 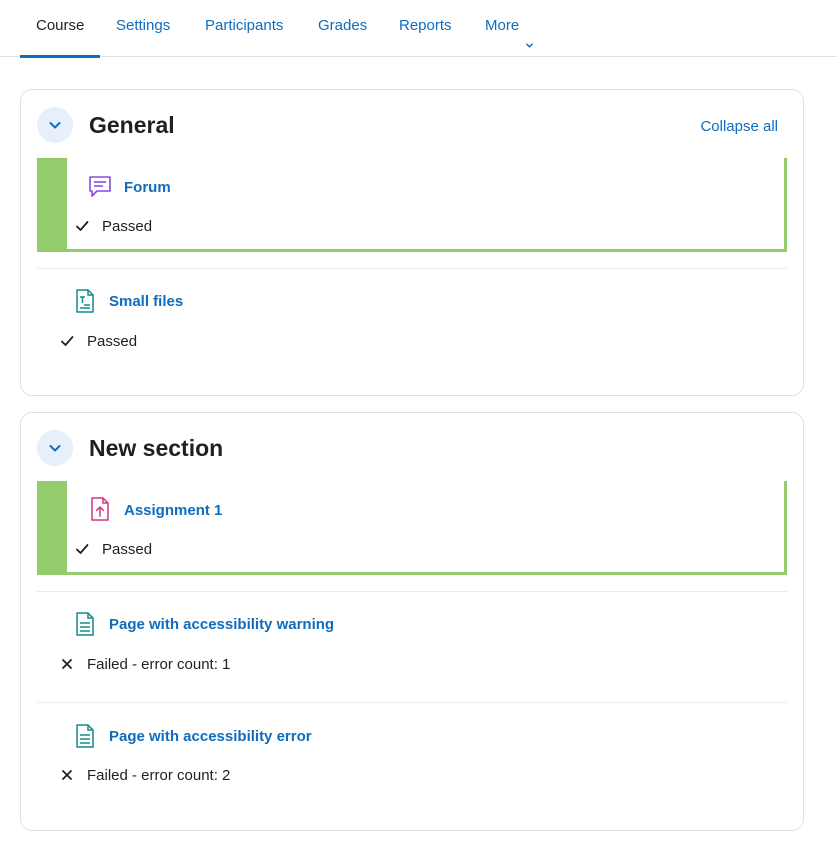 What do you see at coordinates (502, 25) in the screenshot?
I see `tab-more-label: More` at bounding box center [502, 25].